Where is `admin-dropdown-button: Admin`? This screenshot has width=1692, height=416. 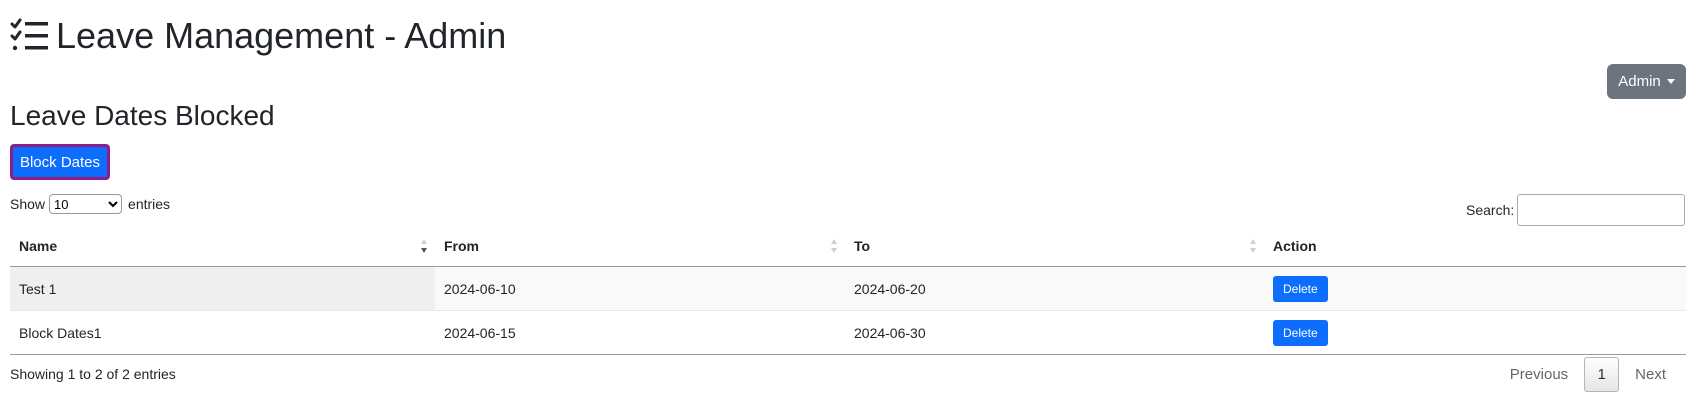 admin-dropdown-button: Admin is located at coordinates (1646, 81).